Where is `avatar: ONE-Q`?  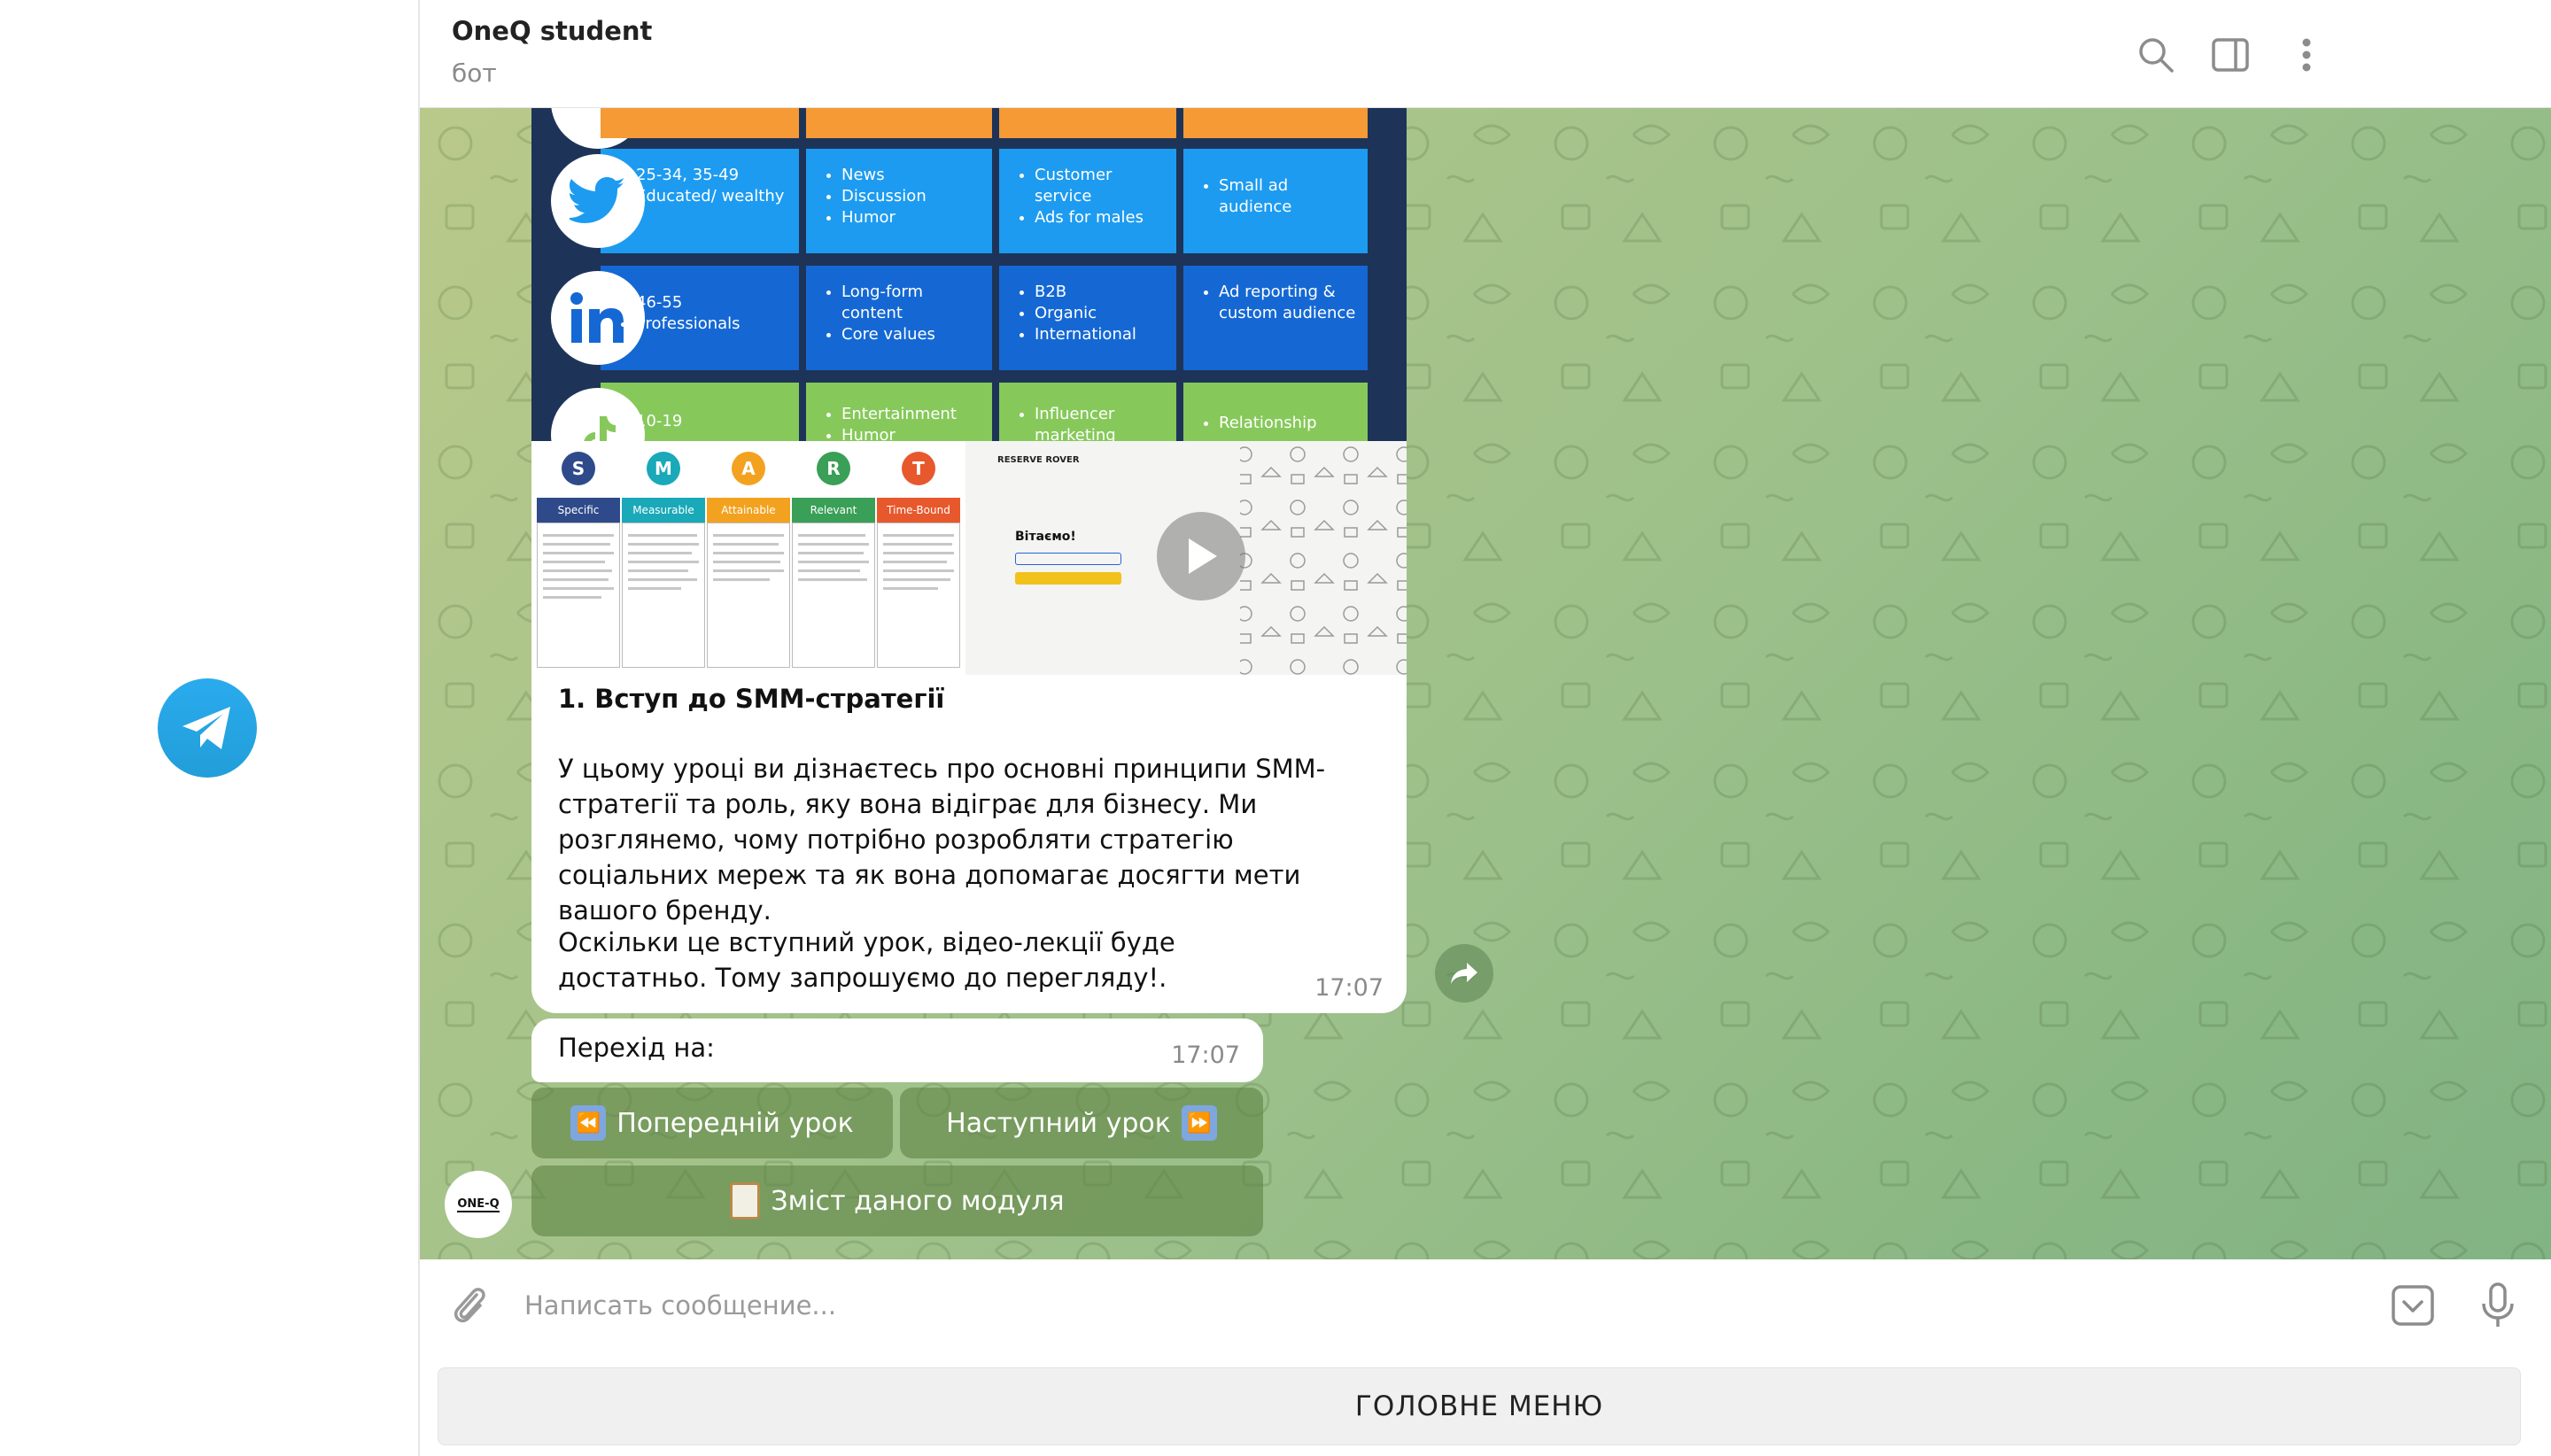 avatar: ONE-Q is located at coordinates (478, 1204).